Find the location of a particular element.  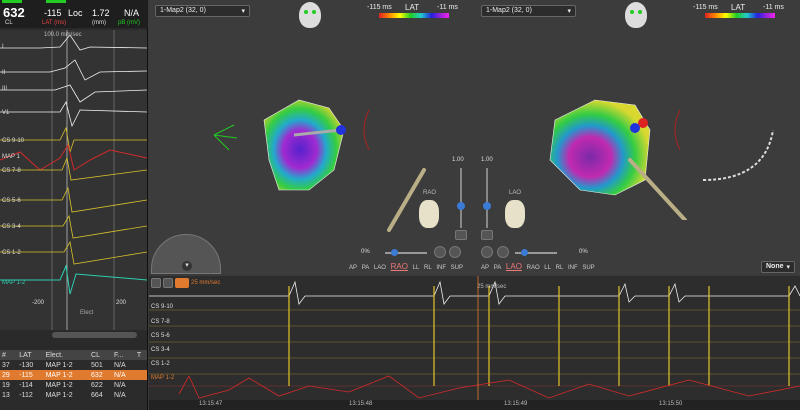

cell: 13 is located at coordinates (6, 395).